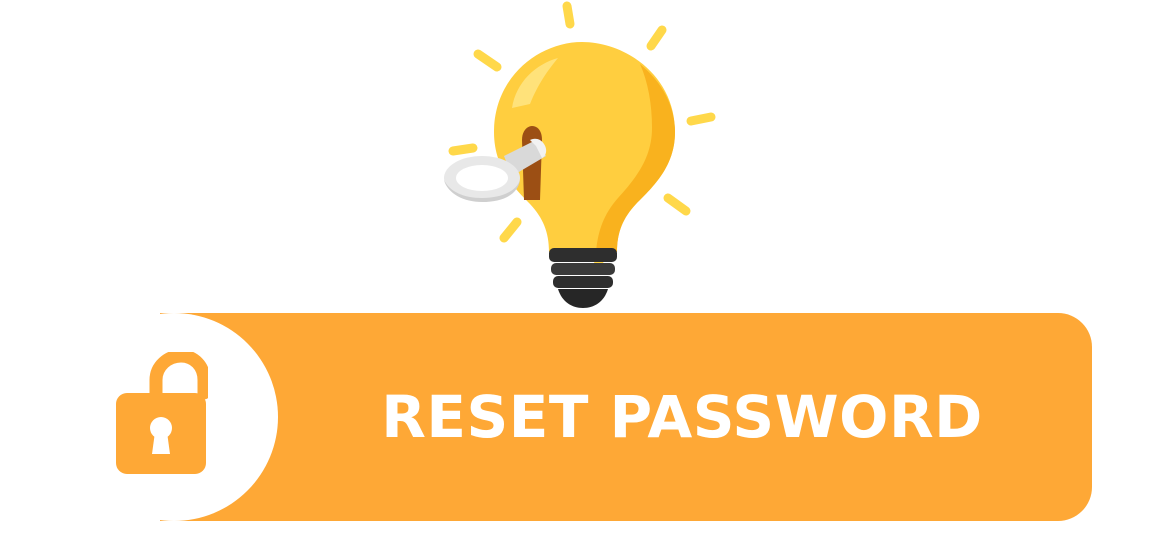 Image resolution: width=1162 pixels, height=544 pixels. Describe the element at coordinates (682, 417) in the screenshot. I see `reset-password-label: RESET PASSWORD` at that location.